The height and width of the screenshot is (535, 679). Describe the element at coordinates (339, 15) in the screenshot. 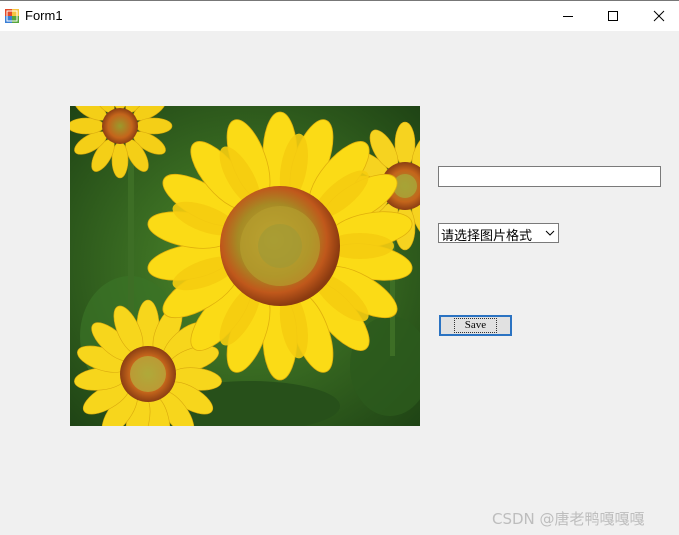

I see `title-bar: Form1` at that location.